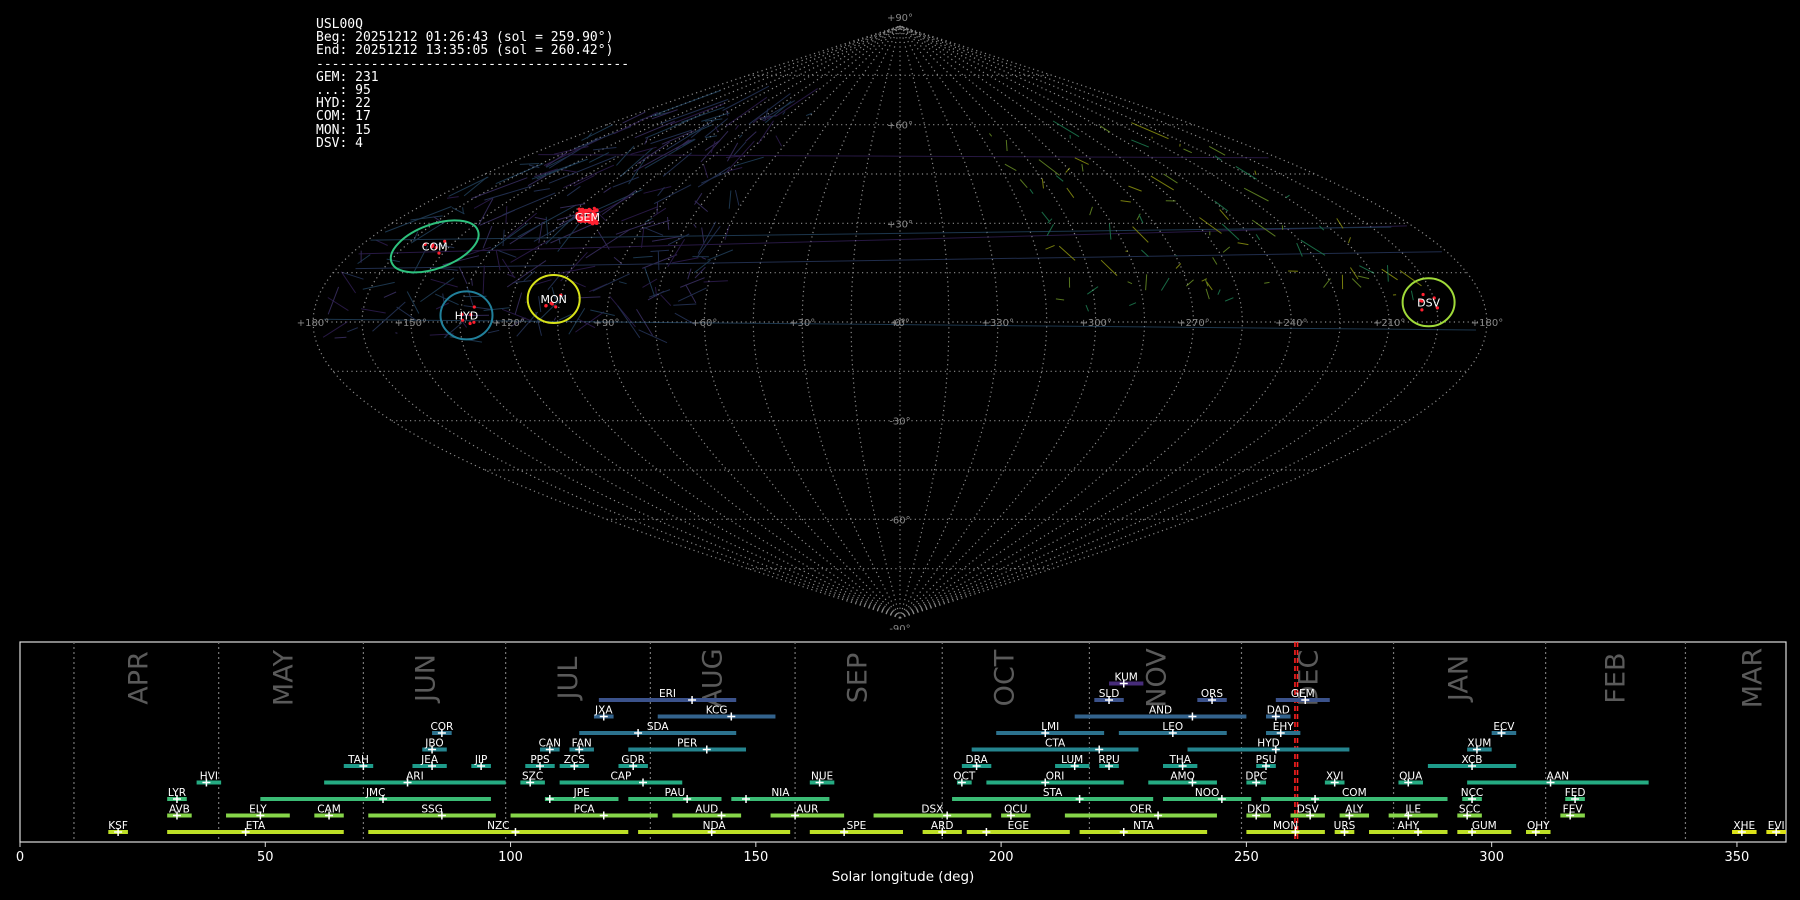 Image resolution: width=1800 pixels, height=900 pixels. What do you see at coordinates (1291, 323) in the screenshot?
I see `lon-tick-label: +240°` at bounding box center [1291, 323].